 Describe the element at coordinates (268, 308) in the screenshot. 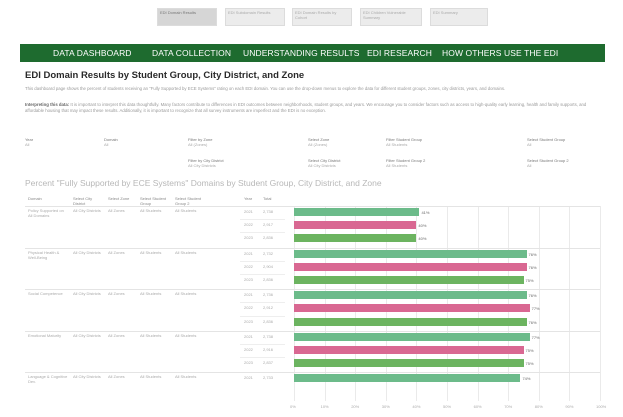

I see `row-total: 2,912` at that location.